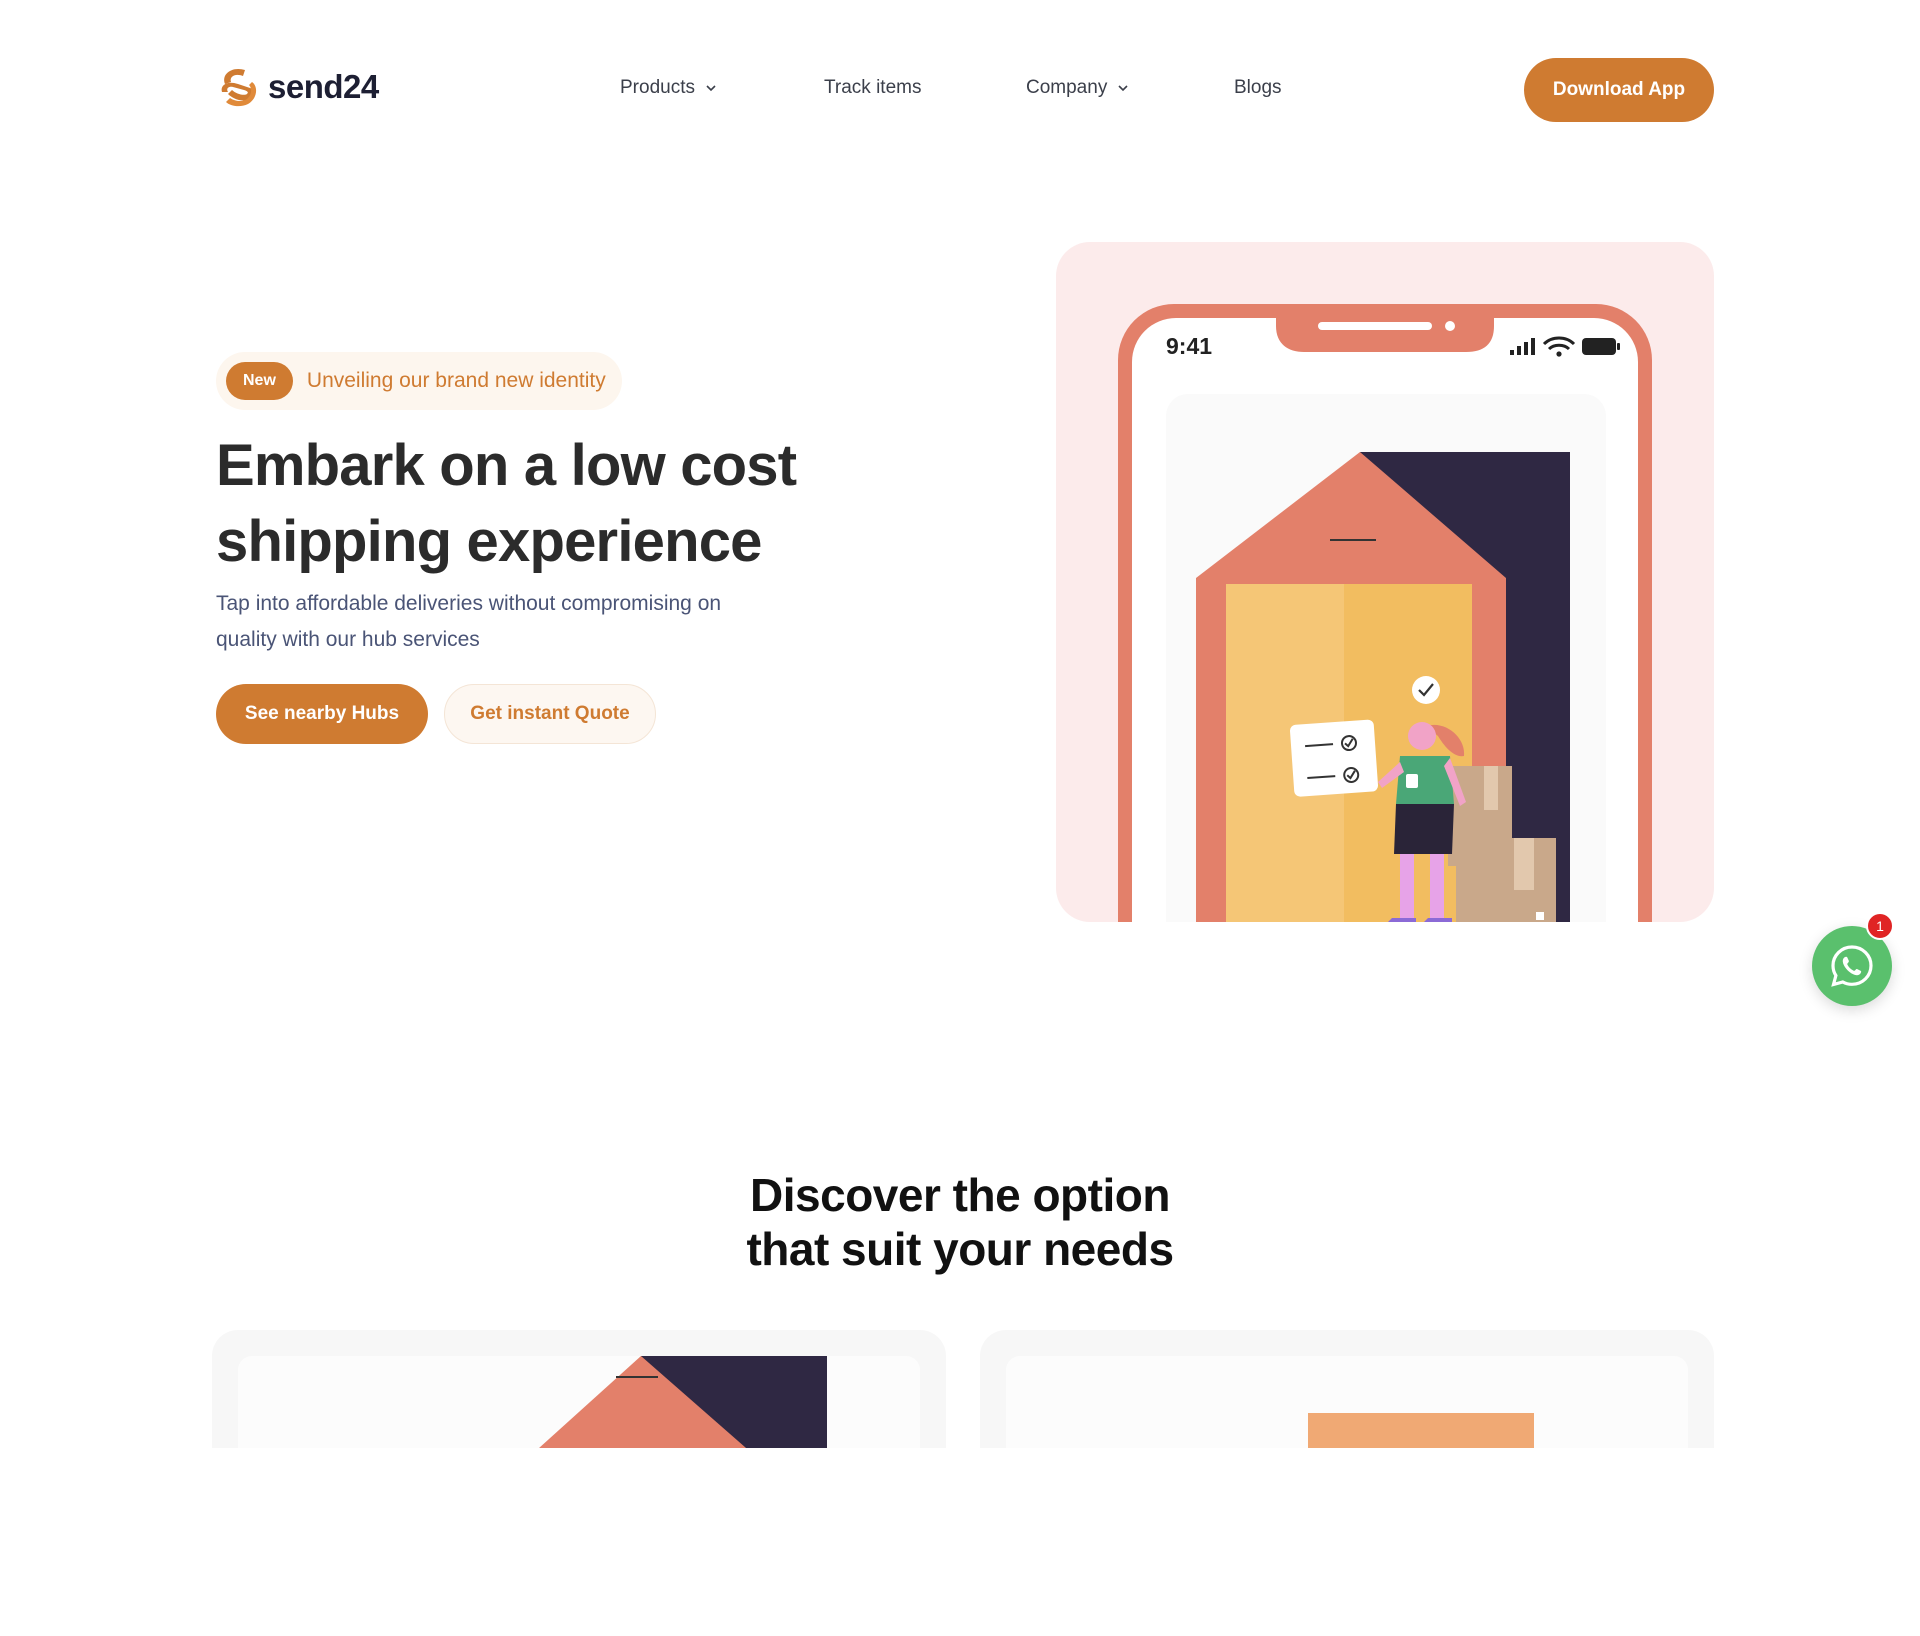 Image resolution: width=1920 pixels, height=1636 pixels. Describe the element at coordinates (456, 380) in the screenshot. I see `announcement-text: Unveiling our brand new identity` at that location.